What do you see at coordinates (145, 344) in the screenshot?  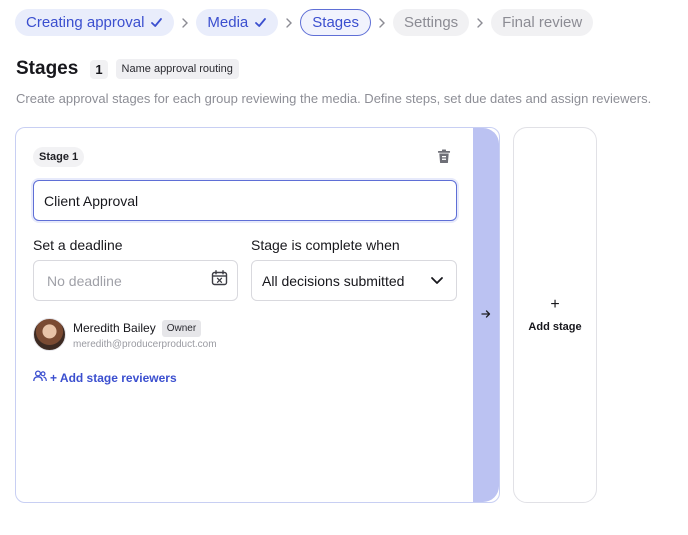 I see `reviewer-email: meredith@producerproduct.com` at bounding box center [145, 344].